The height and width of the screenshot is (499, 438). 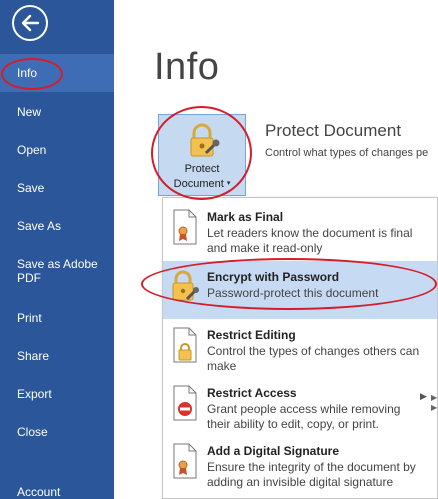 What do you see at coordinates (185, 403) in the screenshot?
I see `no-entry-document-icon` at bounding box center [185, 403].